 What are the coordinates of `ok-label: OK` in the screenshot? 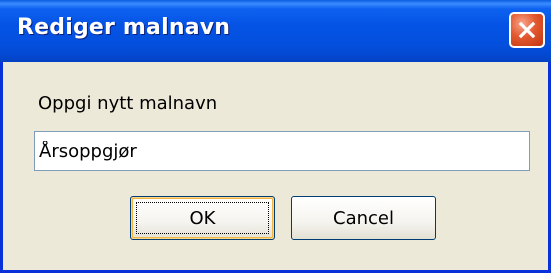 It's located at (202, 218).